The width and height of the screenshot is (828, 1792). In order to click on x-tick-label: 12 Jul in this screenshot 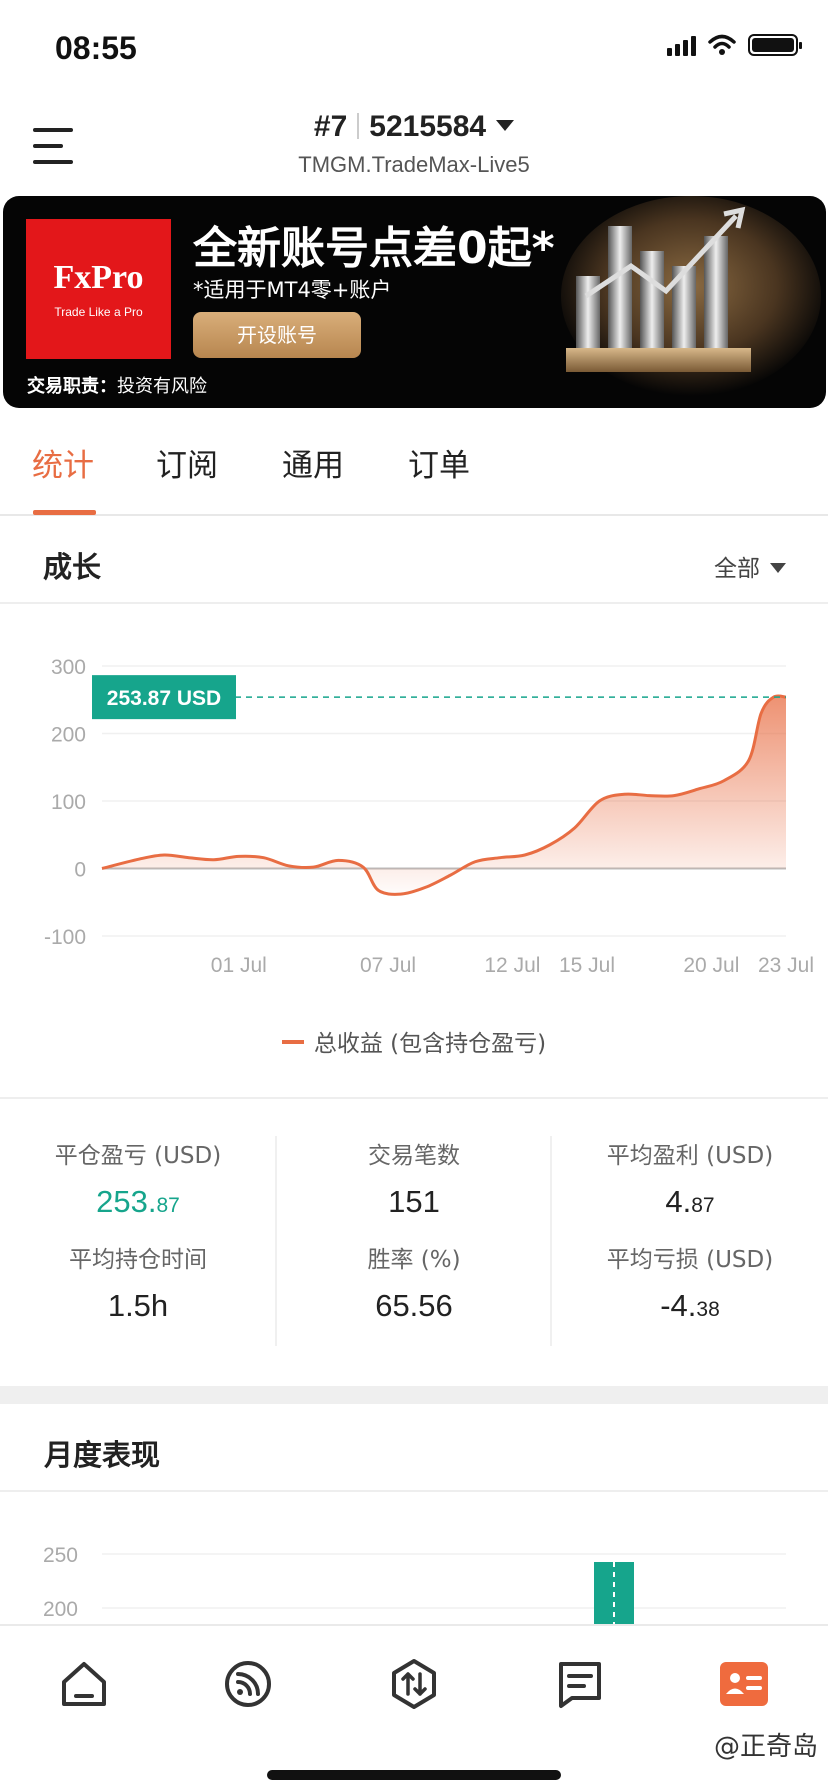, I will do `click(512, 965)`.